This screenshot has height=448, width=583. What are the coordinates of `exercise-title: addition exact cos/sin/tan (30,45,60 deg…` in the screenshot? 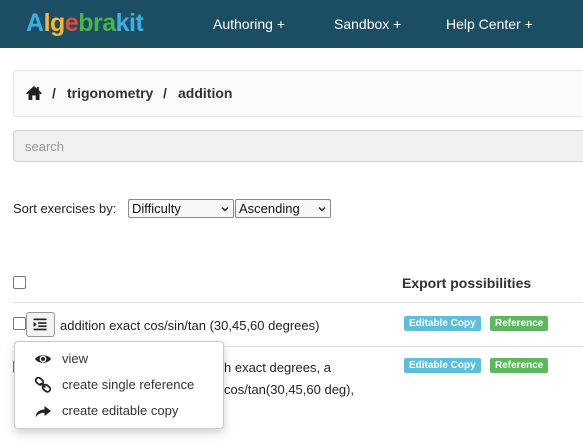 It's located at (189, 326).